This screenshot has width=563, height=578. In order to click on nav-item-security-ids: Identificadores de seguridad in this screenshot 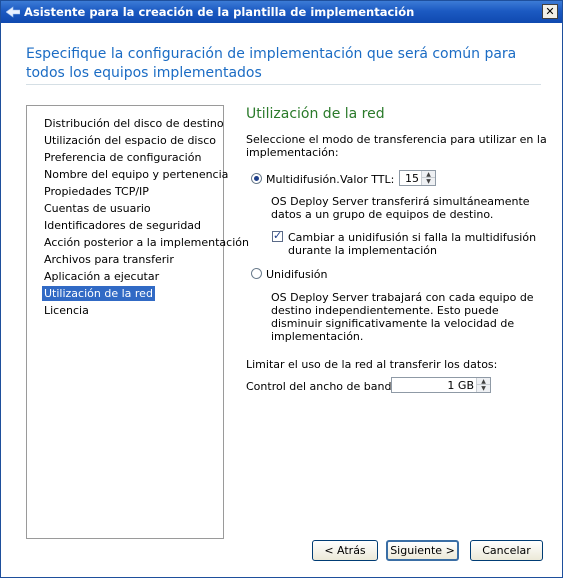, I will do `click(122, 225)`.